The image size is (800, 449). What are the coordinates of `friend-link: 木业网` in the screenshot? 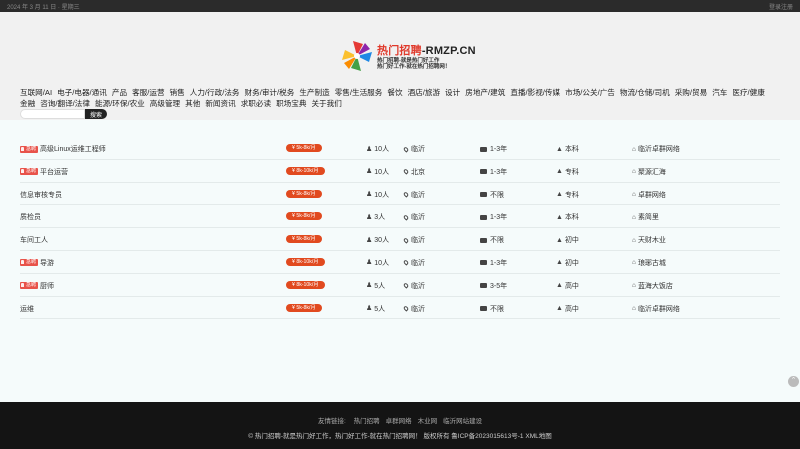 It's located at (428, 421).